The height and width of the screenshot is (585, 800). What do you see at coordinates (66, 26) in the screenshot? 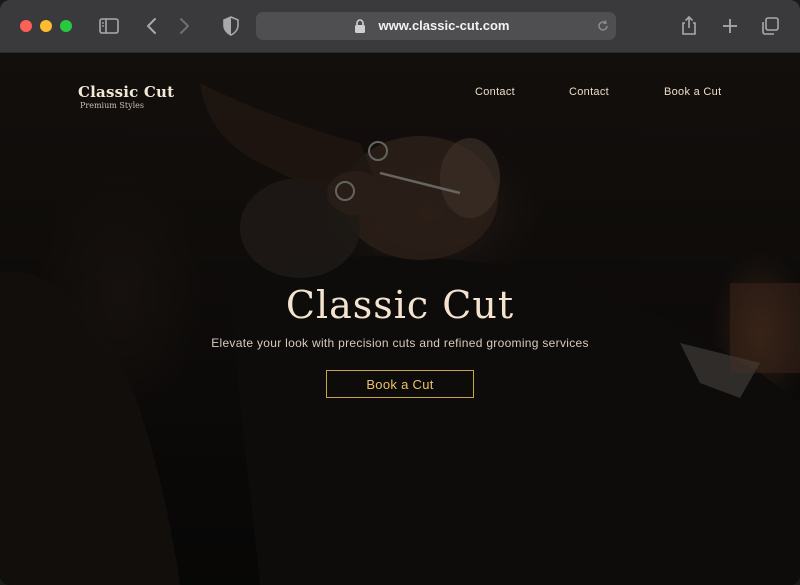
I see `zoom-window-button` at bounding box center [66, 26].